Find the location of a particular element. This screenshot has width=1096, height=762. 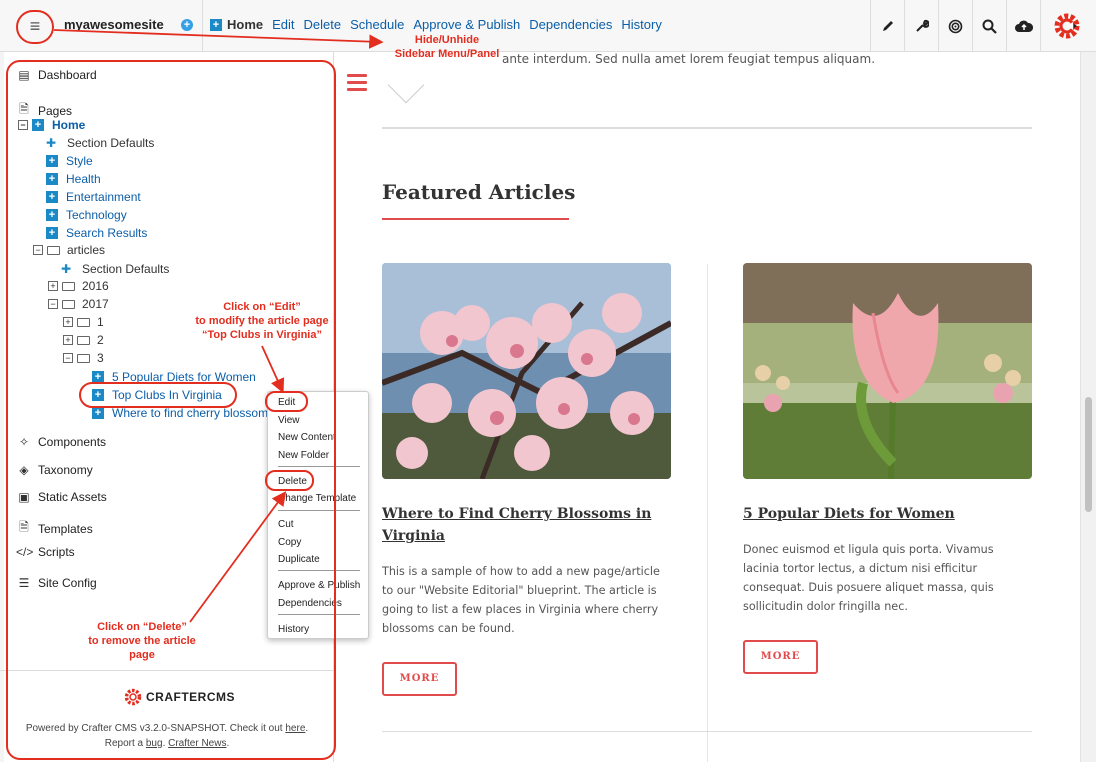

tree-2016: + 2016 is located at coordinates (78, 286).